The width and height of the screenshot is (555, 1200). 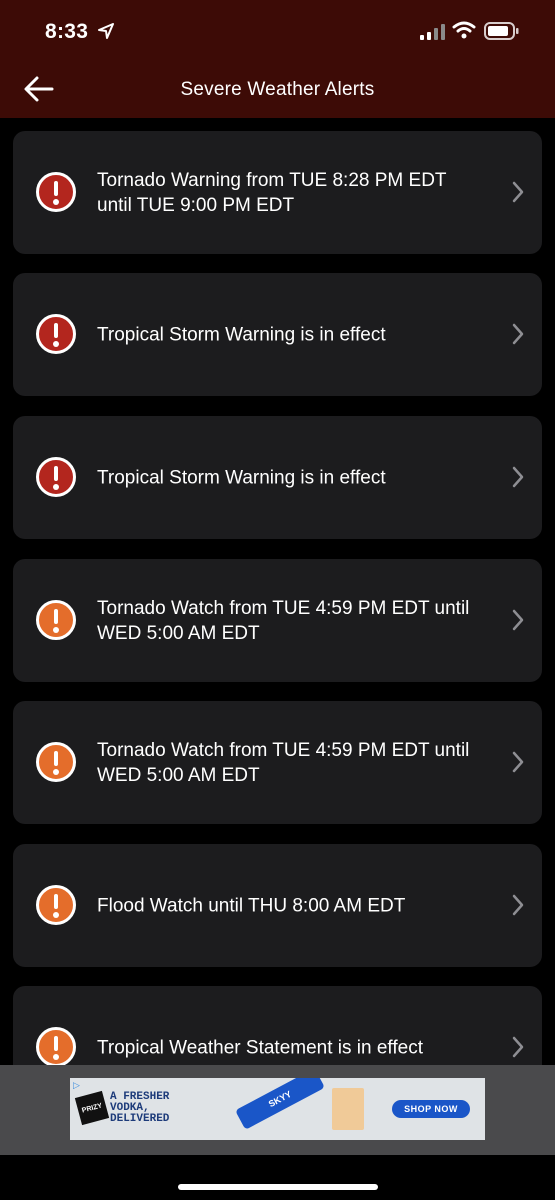 I want to click on home-indicator, so click(x=278, y=1187).